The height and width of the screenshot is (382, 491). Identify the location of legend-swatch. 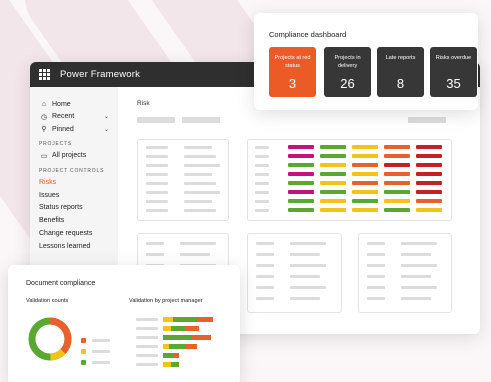
(83, 362).